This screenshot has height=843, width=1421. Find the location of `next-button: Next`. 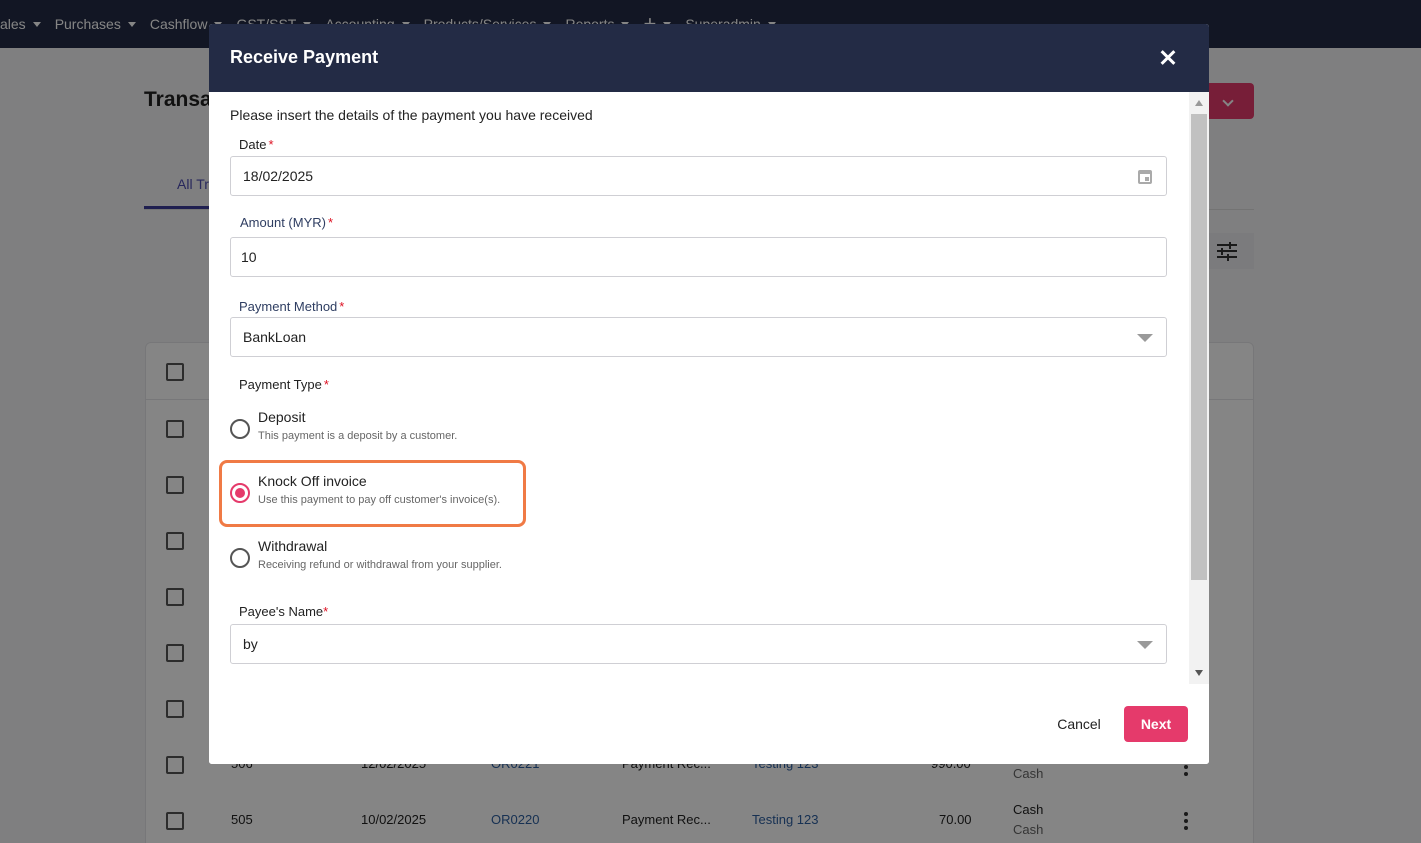

next-button: Next is located at coordinates (1156, 724).